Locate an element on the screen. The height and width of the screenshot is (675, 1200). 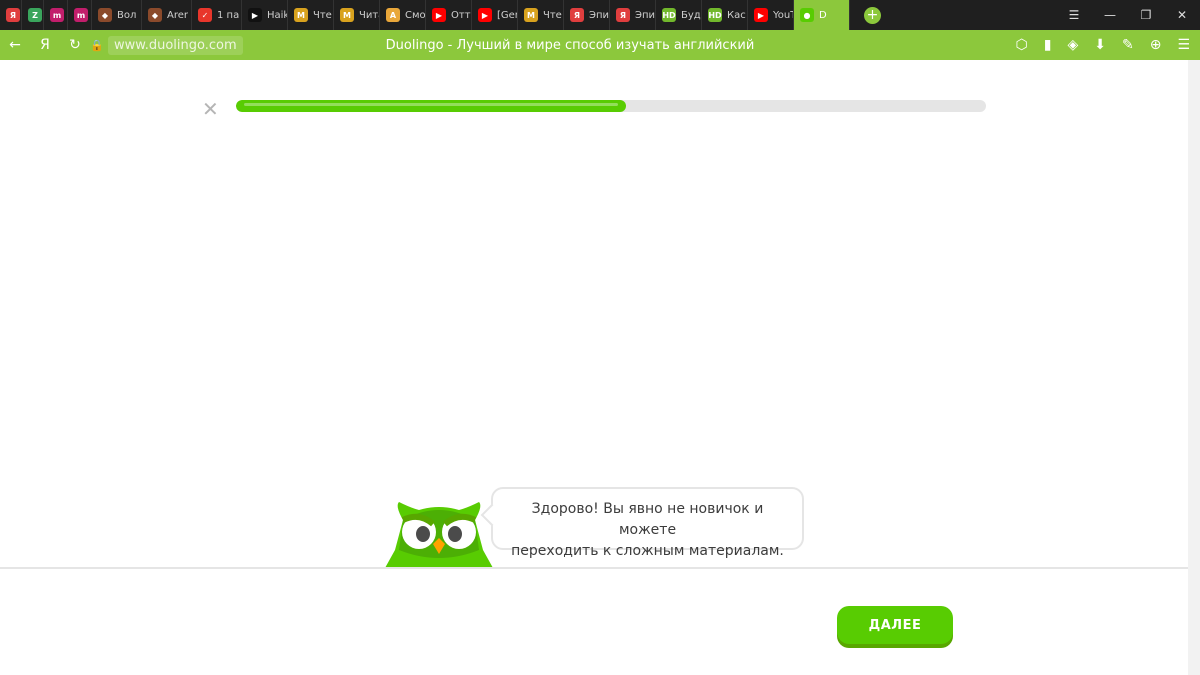
tab-favicon-icon: A is located at coordinates (393, 15).